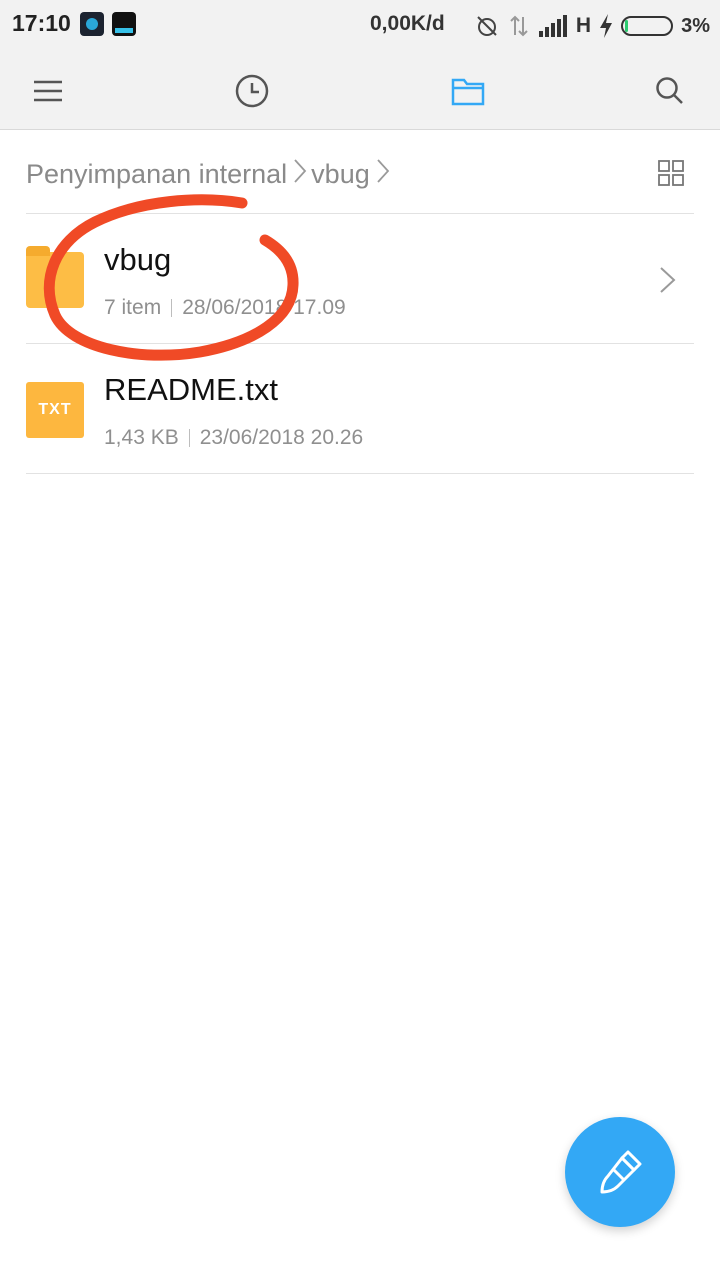 Image resolution: width=720 pixels, height=1280 pixels. Describe the element at coordinates (141, 437) in the screenshot. I see `file-size: 1,43 KB` at that location.